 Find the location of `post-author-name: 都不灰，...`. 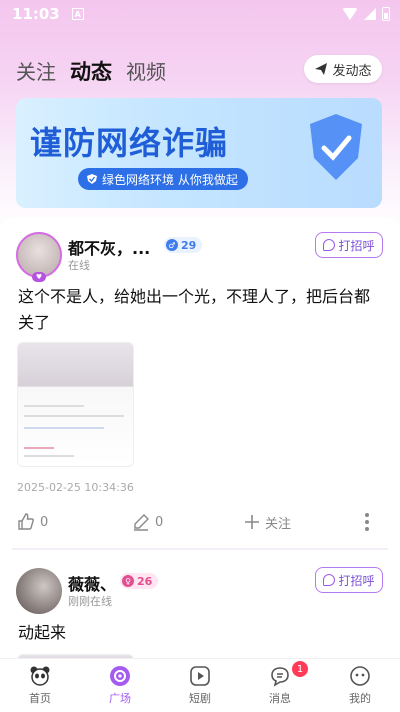

post-author-name: 都不灰，... is located at coordinates (109, 247).